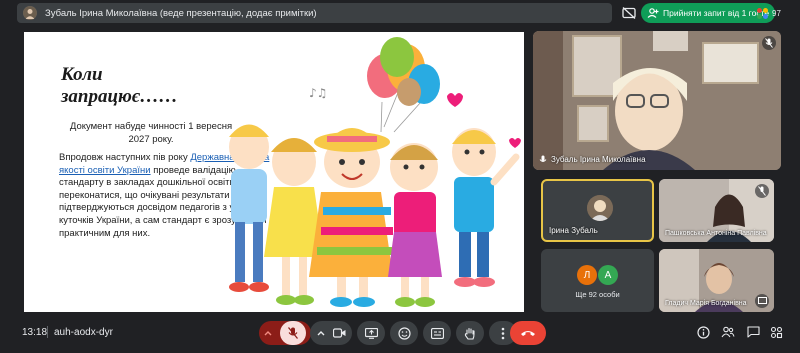  Describe the element at coordinates (716, 280) in the screenshot. I see `participant-tile-hladych: Гладич Марія Богданівна` at that location.